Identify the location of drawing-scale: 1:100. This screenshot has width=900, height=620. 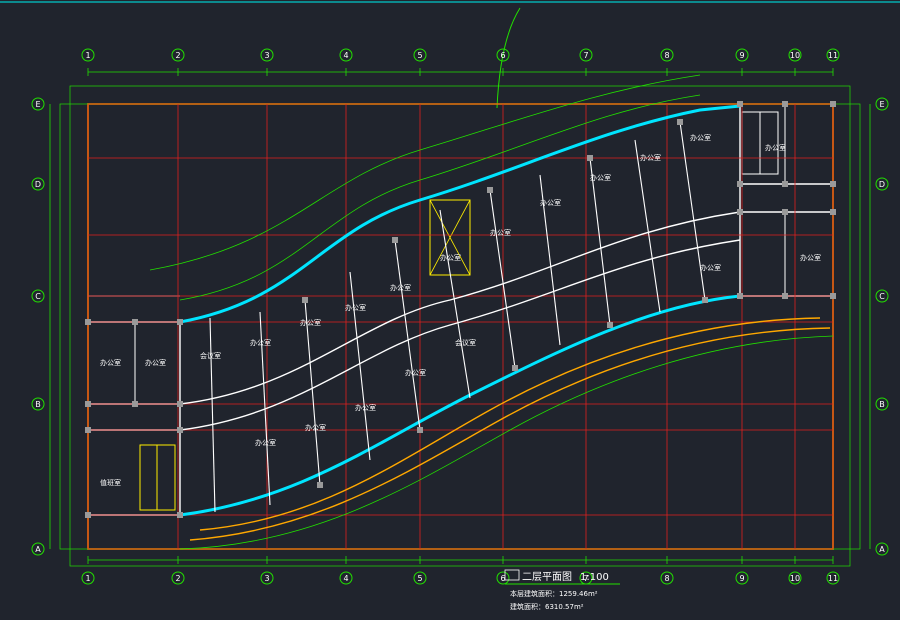
(594, 577).